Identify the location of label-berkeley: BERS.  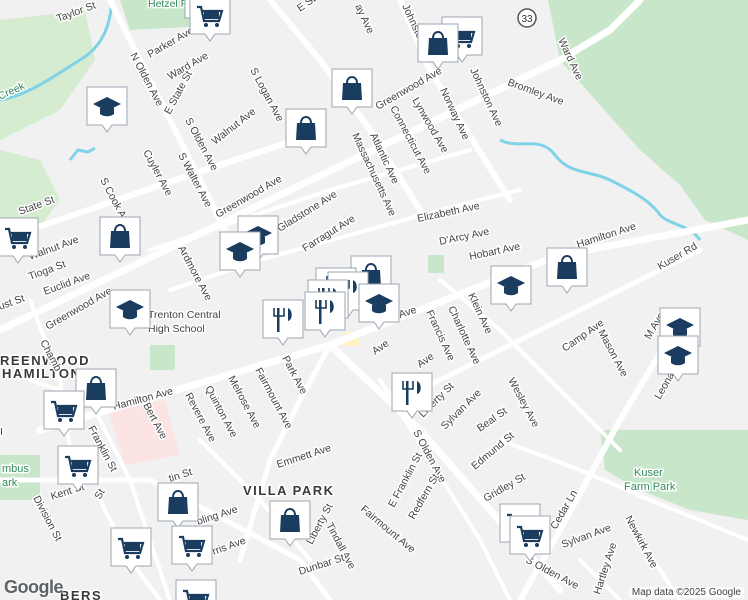
(81, 594).